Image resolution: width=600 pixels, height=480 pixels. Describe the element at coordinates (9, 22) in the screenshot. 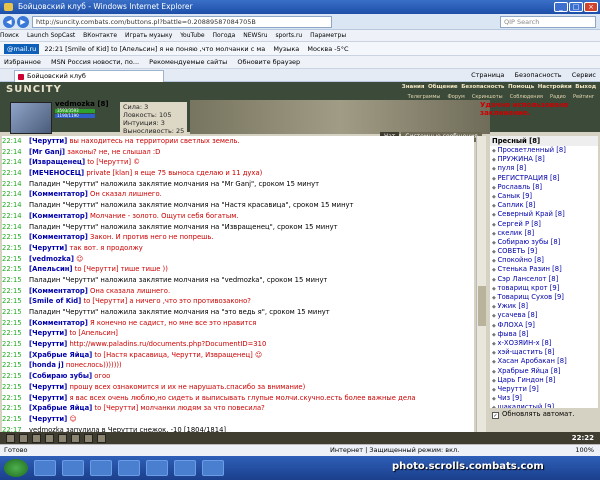

I see `back-icon: ◀` at that location.